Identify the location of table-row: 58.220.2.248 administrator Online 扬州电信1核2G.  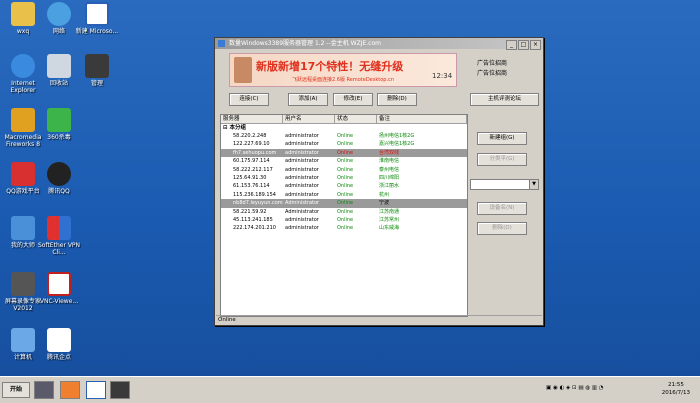
(344, 136).